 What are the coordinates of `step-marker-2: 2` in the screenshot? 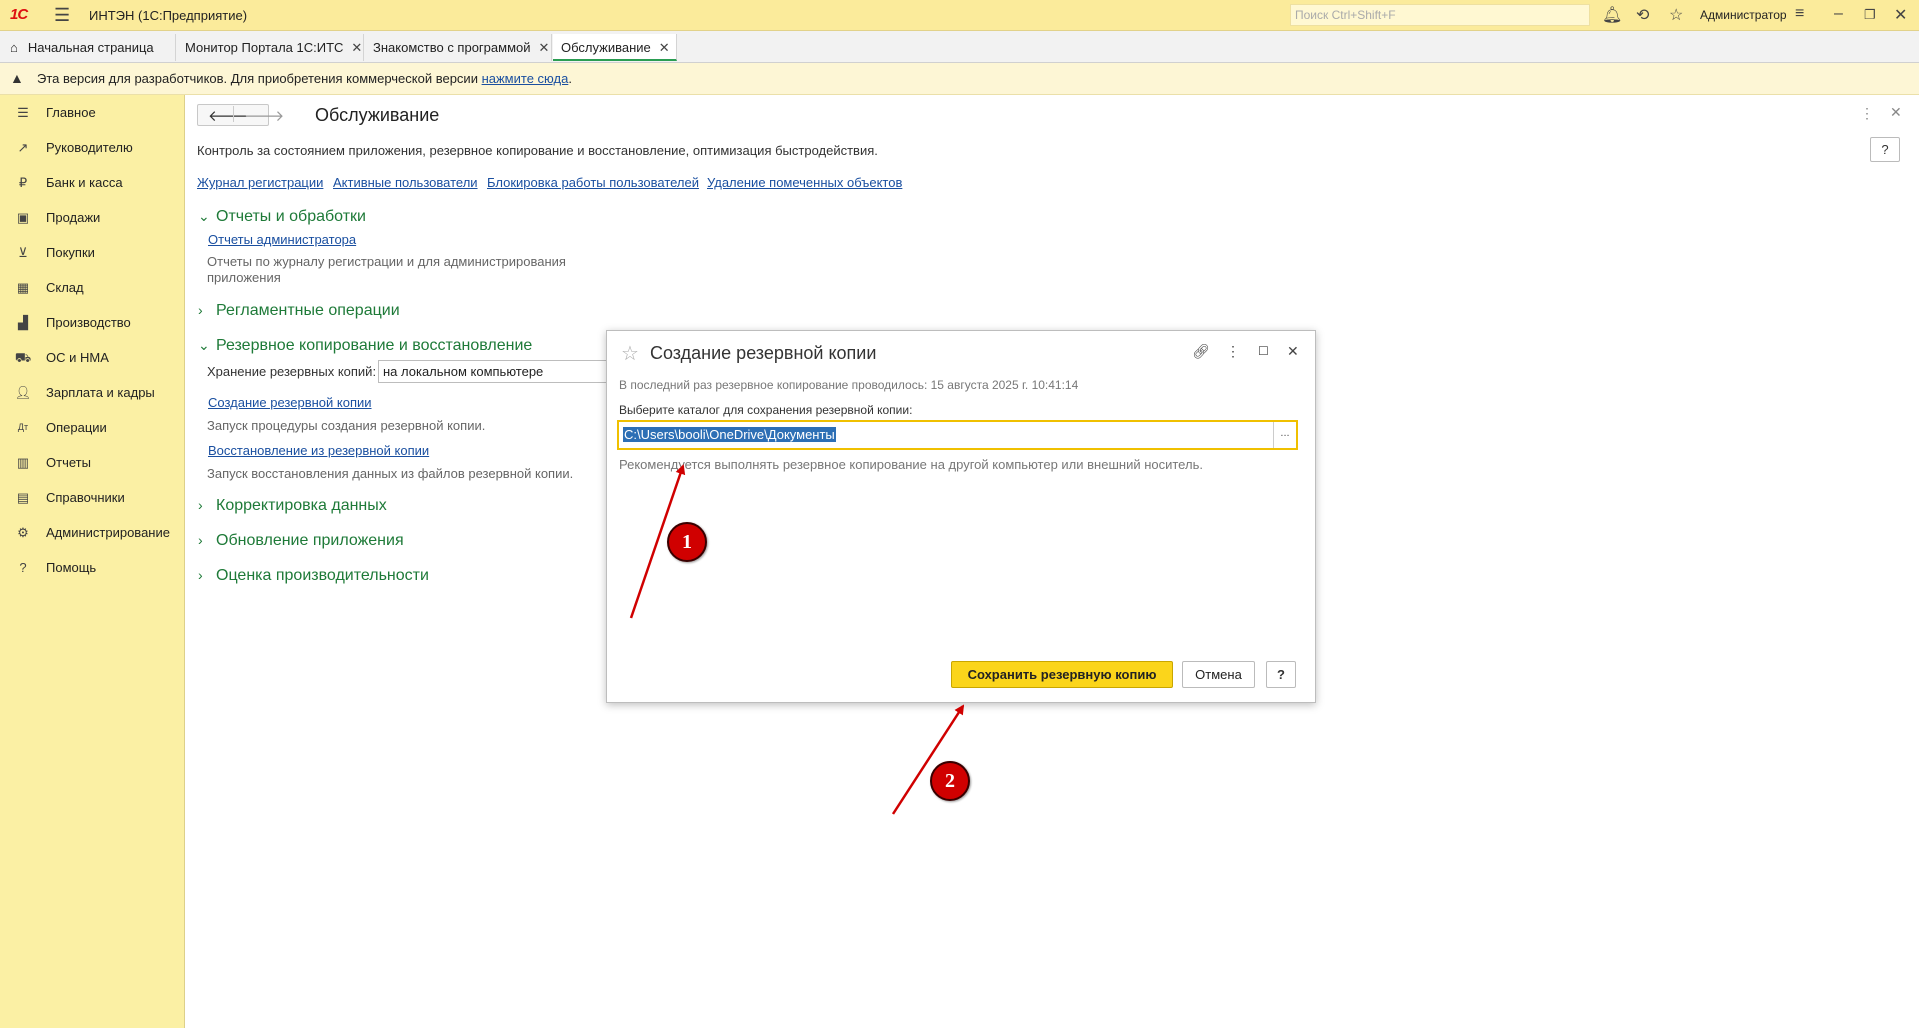 It's located at (950, 781).